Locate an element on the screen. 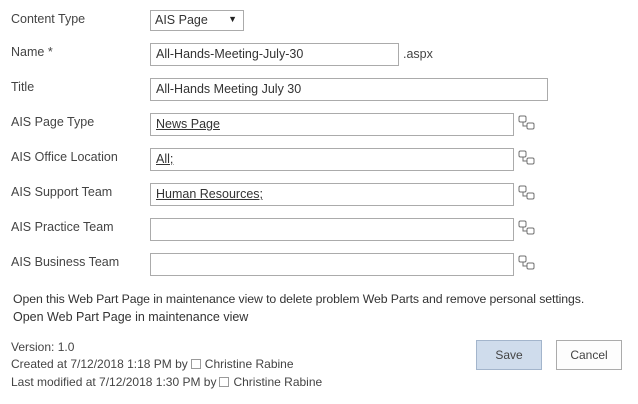  content-type-select: AIS Page ▼ is located at coordinates (197, 20).